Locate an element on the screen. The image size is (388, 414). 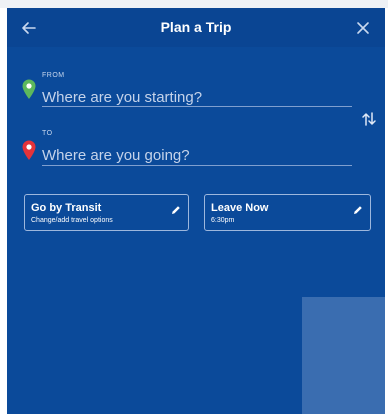
from-input is located at coordinates (192, 97).